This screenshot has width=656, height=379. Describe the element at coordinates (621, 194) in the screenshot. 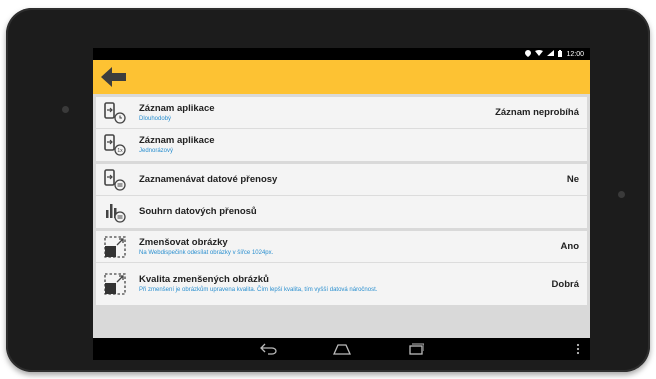

I see `sensor-dot` at that location.